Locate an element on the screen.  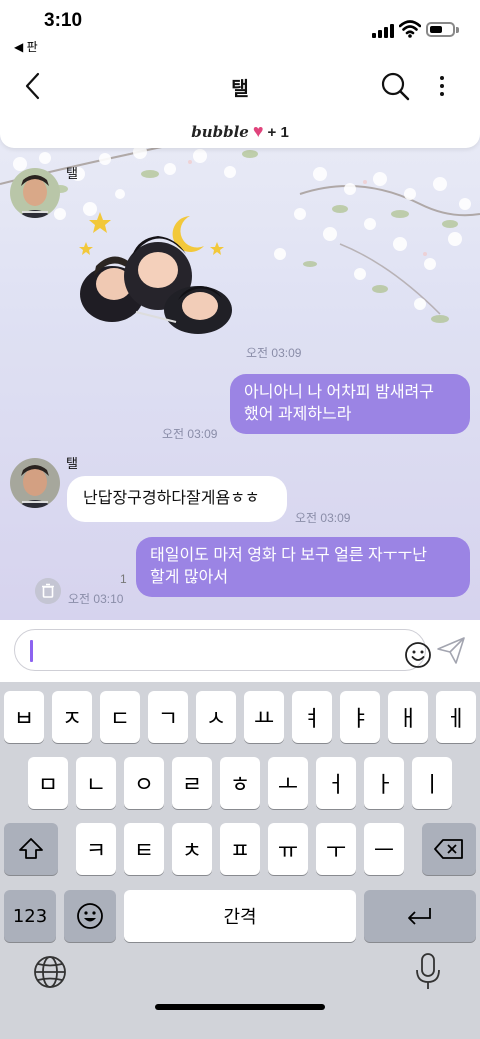
shift-key is located at coordinates (31, 849).